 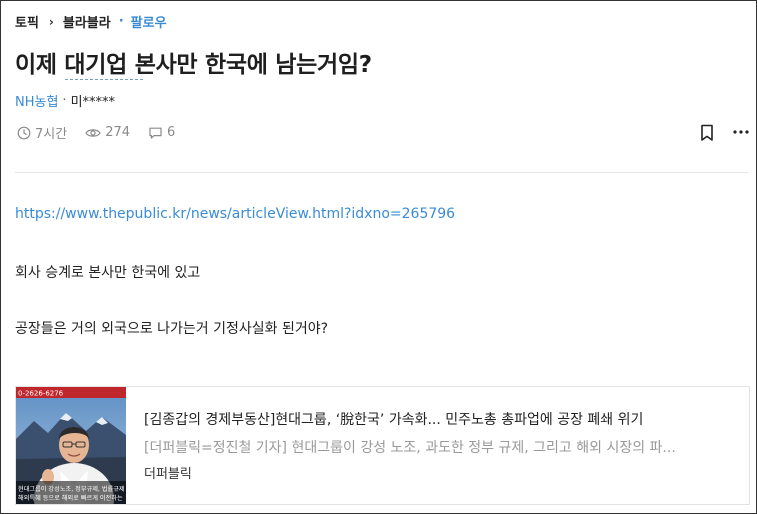 I want to click on author-company: NH농협, so click(x=36, y=100).